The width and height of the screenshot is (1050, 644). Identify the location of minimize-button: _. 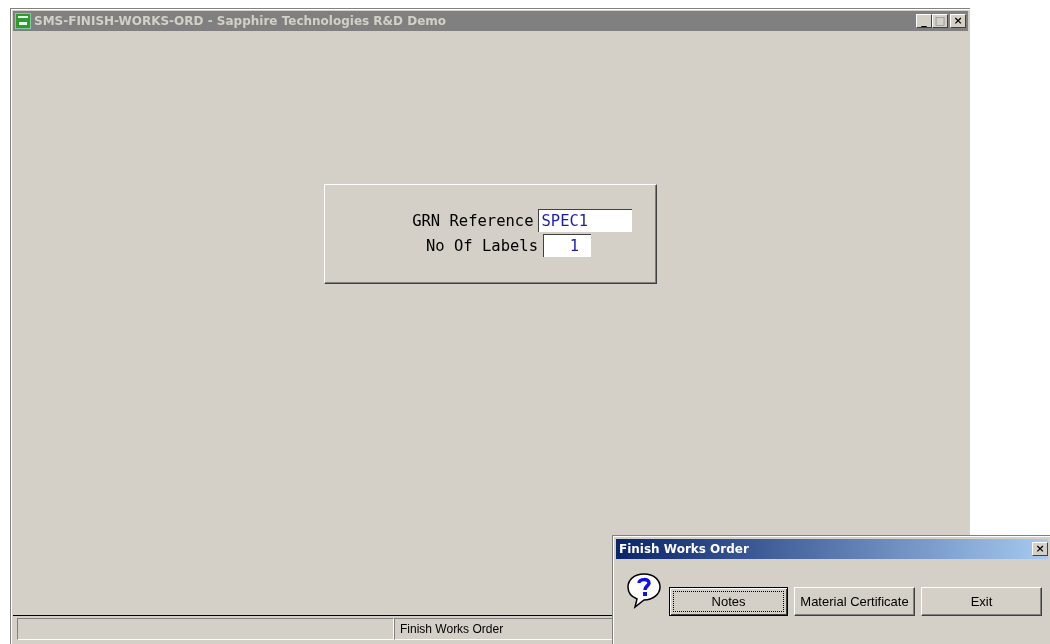
(924, 21).